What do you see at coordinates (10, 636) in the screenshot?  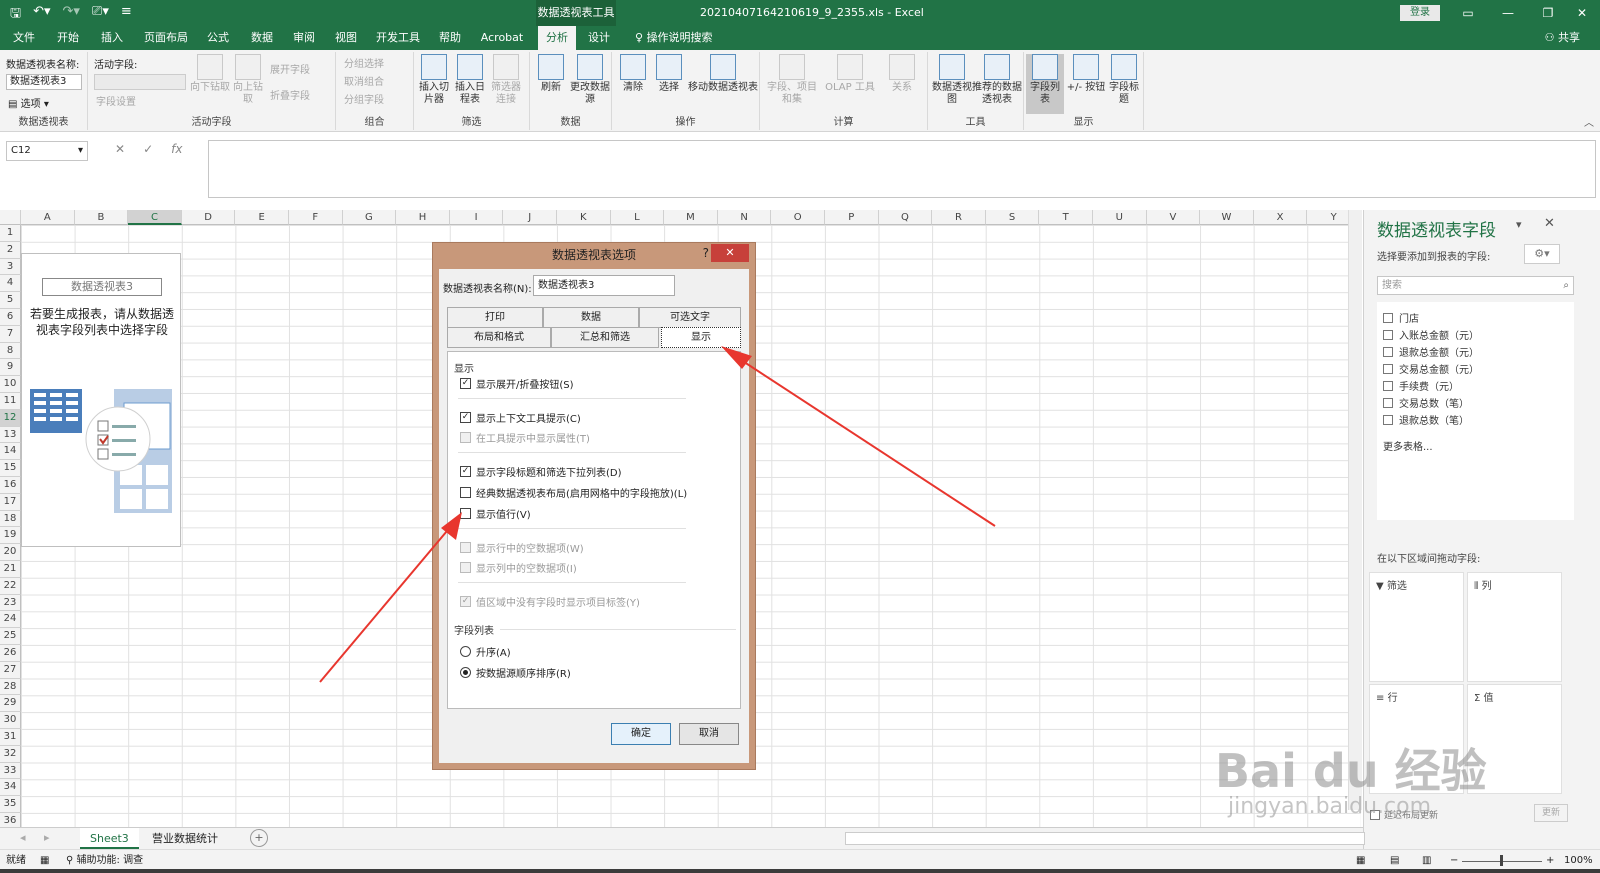 I see `row-header: 25` at bounding box center [10, 636].